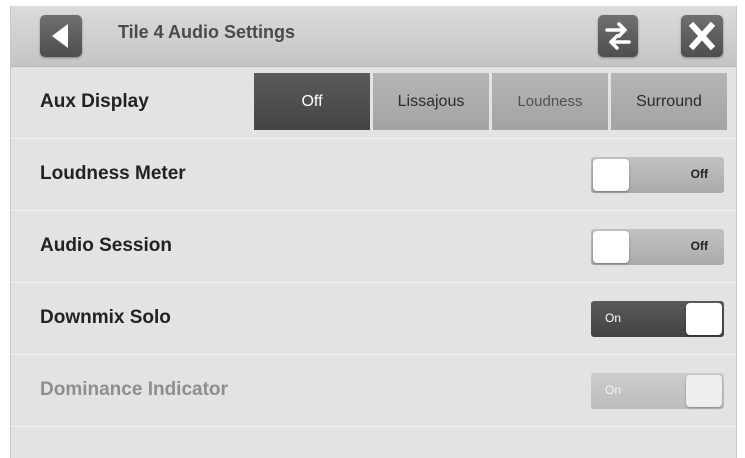  I want to click on aux-option-surround: Surround, so click(669, 101).